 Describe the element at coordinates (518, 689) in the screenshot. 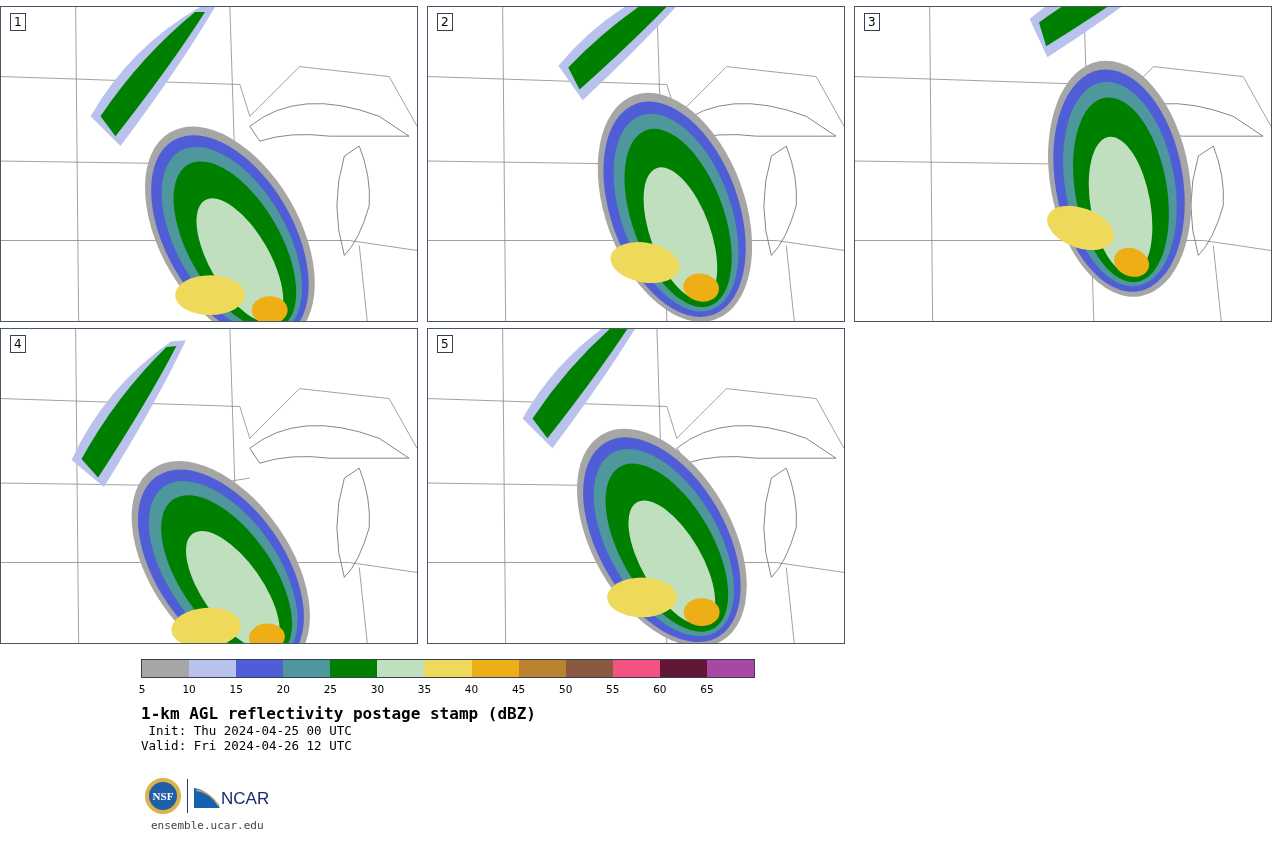

I see `tick-label: 45` at that location.